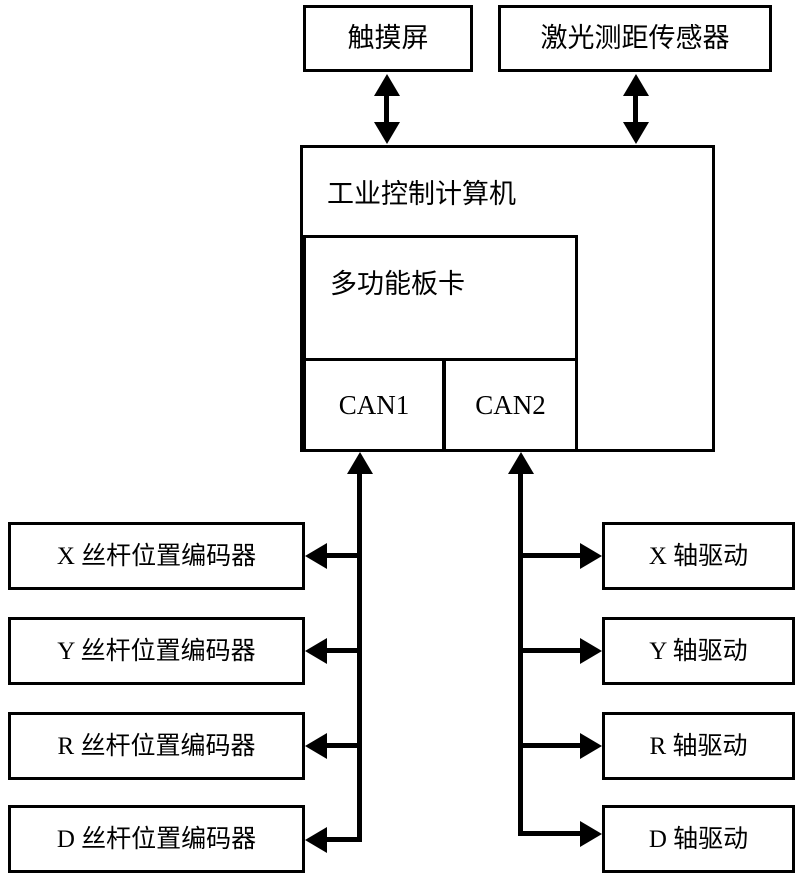 The height and width of the screenshot is (877, 800). I want to click on multifunction-board-label: 多功能板卡, so click(397, 284).